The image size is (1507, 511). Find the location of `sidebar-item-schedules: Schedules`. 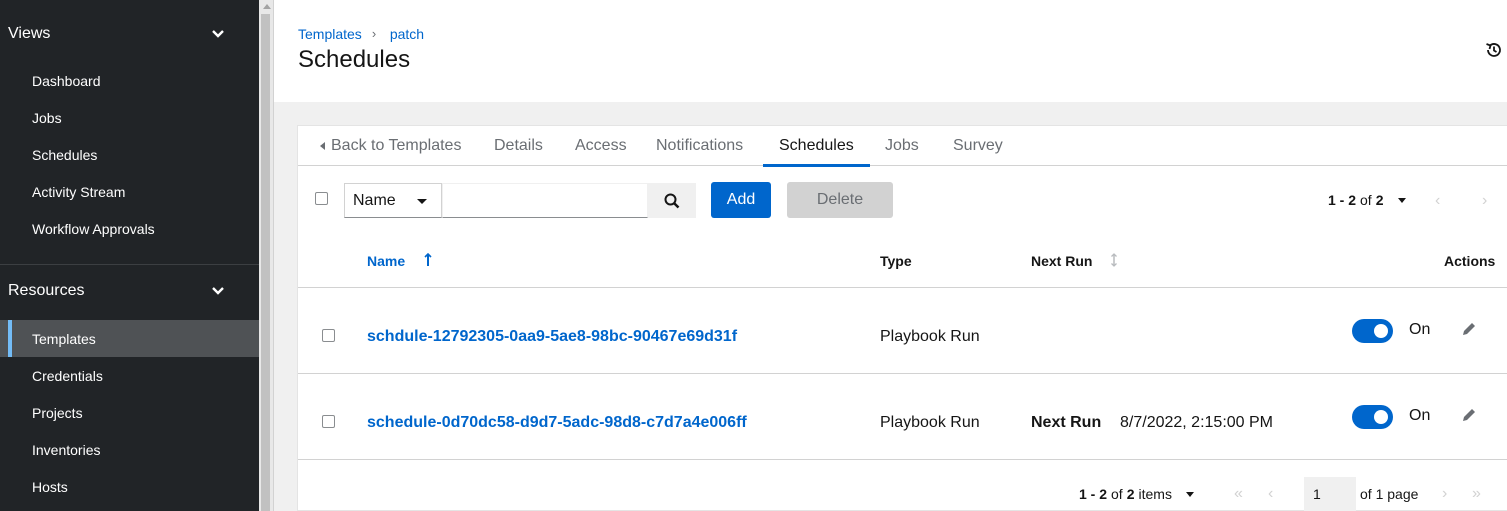

sidebar-item-schedules: Schedules is located at coordinates (129, 154).